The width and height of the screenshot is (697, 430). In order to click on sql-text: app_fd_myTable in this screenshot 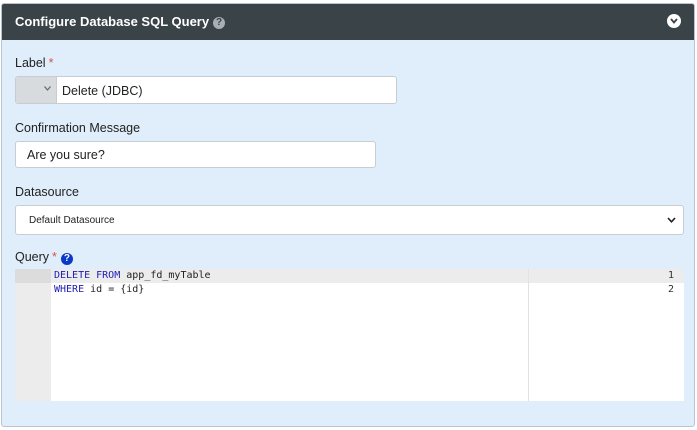, I will do `click(165, 275)`.